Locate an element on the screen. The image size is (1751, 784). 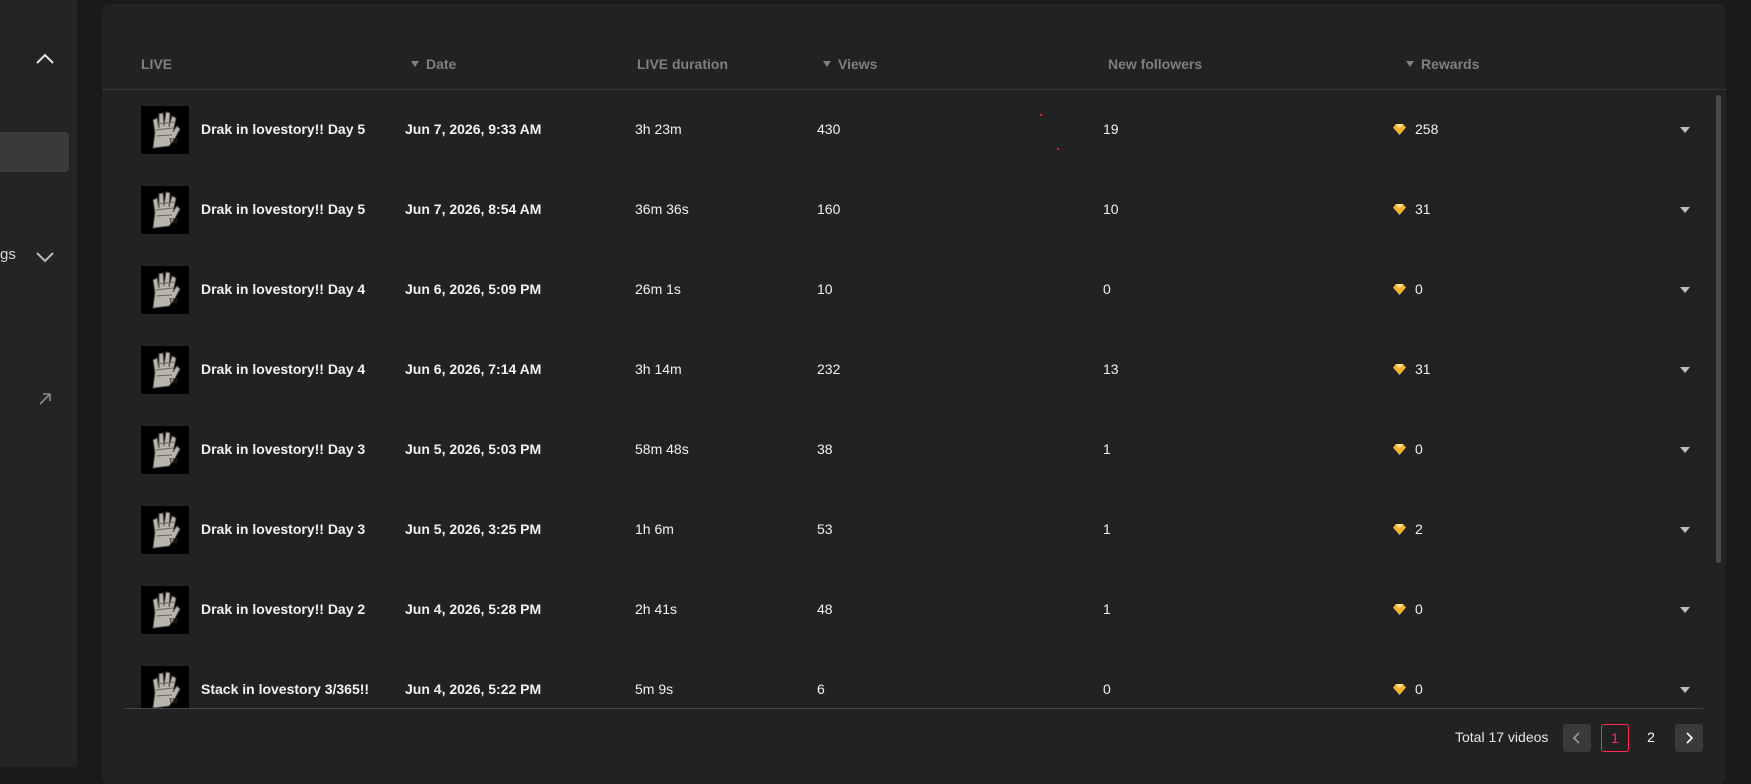
pagination-prev-button is located at coordinates (1577, 738).